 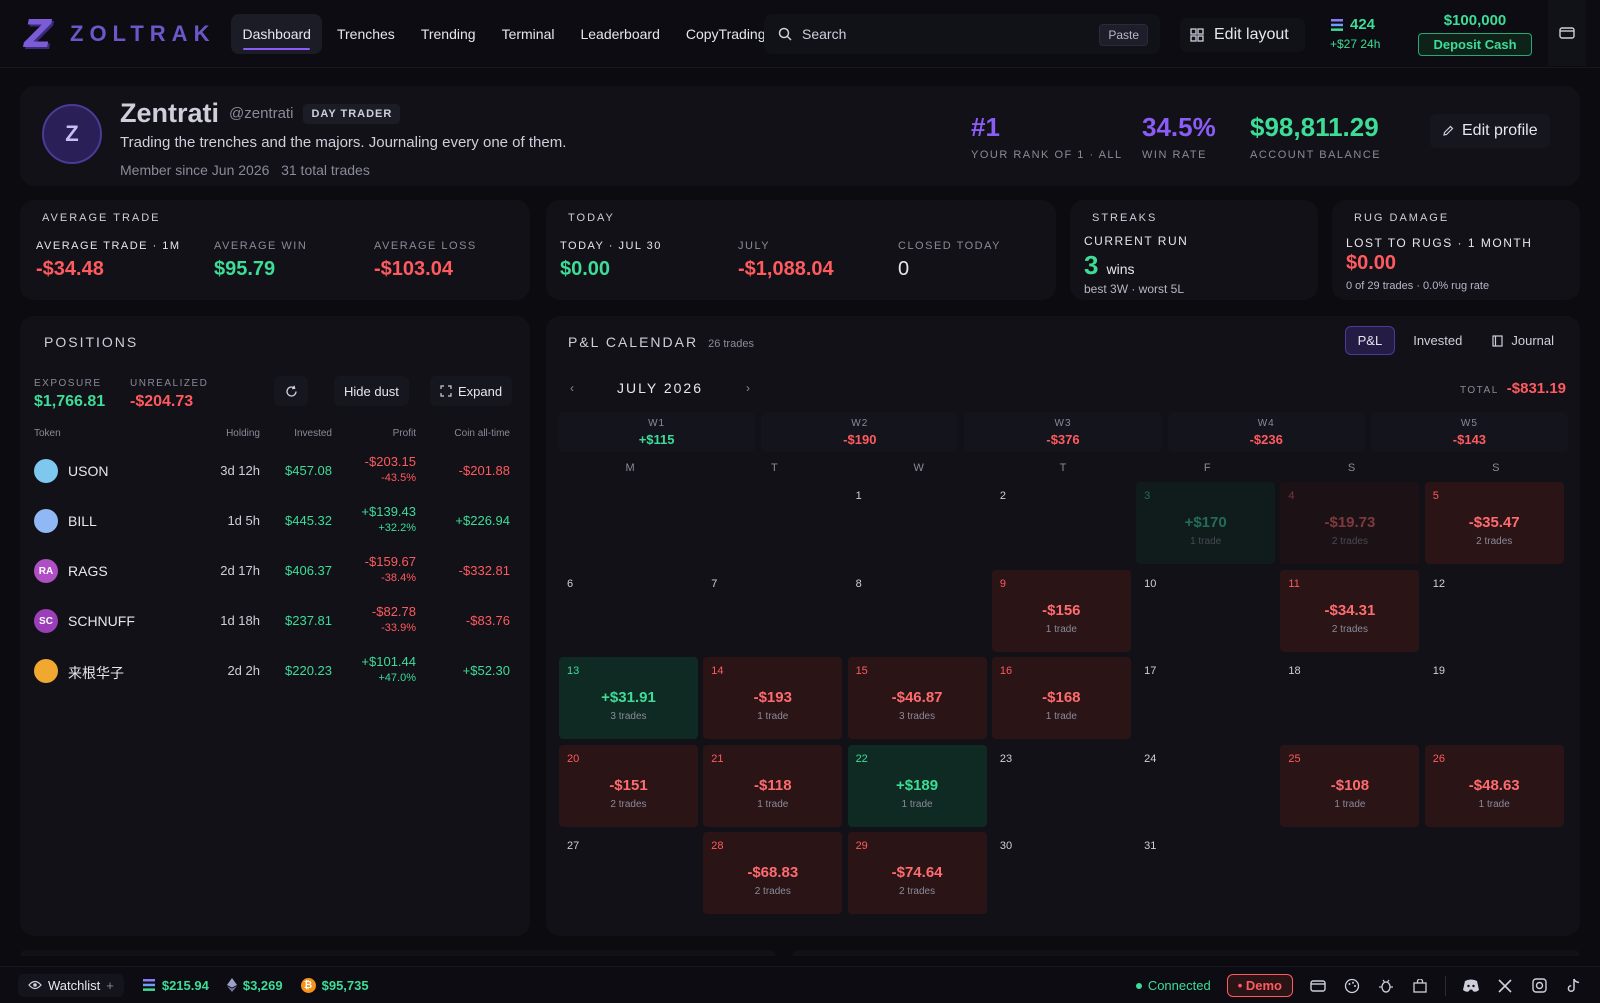 I want to click on week-summary: W1 +$115 W2 -$190 W3 -$376 W4 -$236 W5 -$143, so click(x=1063, y=432).